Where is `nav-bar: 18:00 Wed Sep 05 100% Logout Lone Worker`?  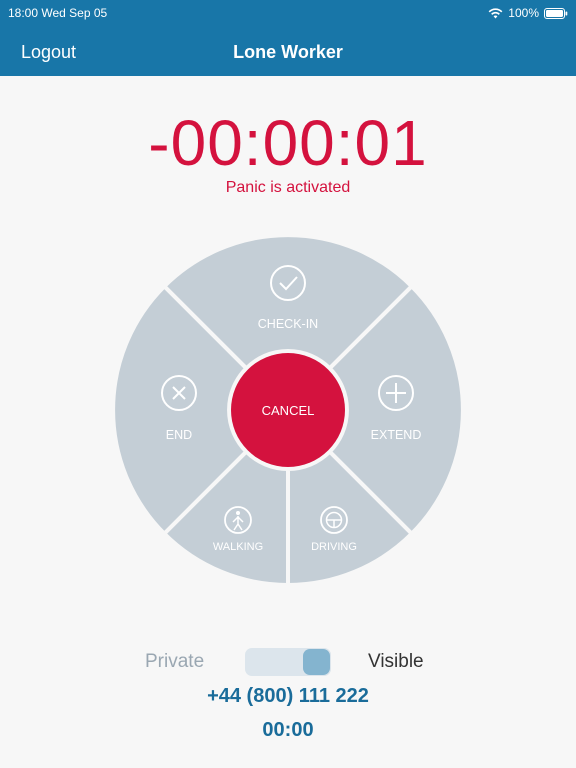 nav-bar: 18:00 Wed Sep 05 100% Logout Lone Worker is located at coordinates (288, 38).